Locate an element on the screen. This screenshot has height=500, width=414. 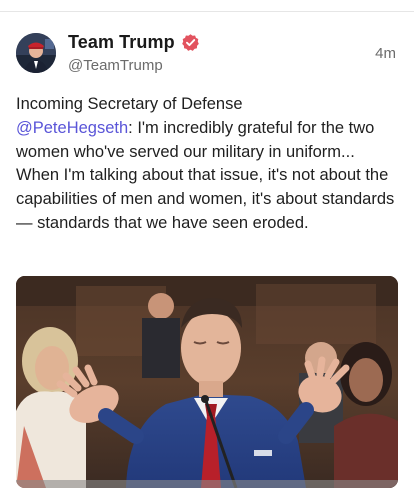
verified-badge-icon is located at coordinates (190, 42).